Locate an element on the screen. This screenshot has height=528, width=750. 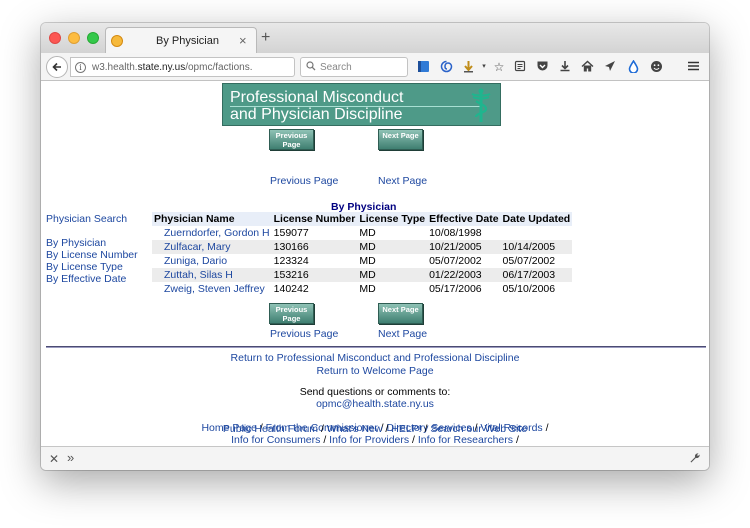
pocket-icon is located at coordinates (542, 67).